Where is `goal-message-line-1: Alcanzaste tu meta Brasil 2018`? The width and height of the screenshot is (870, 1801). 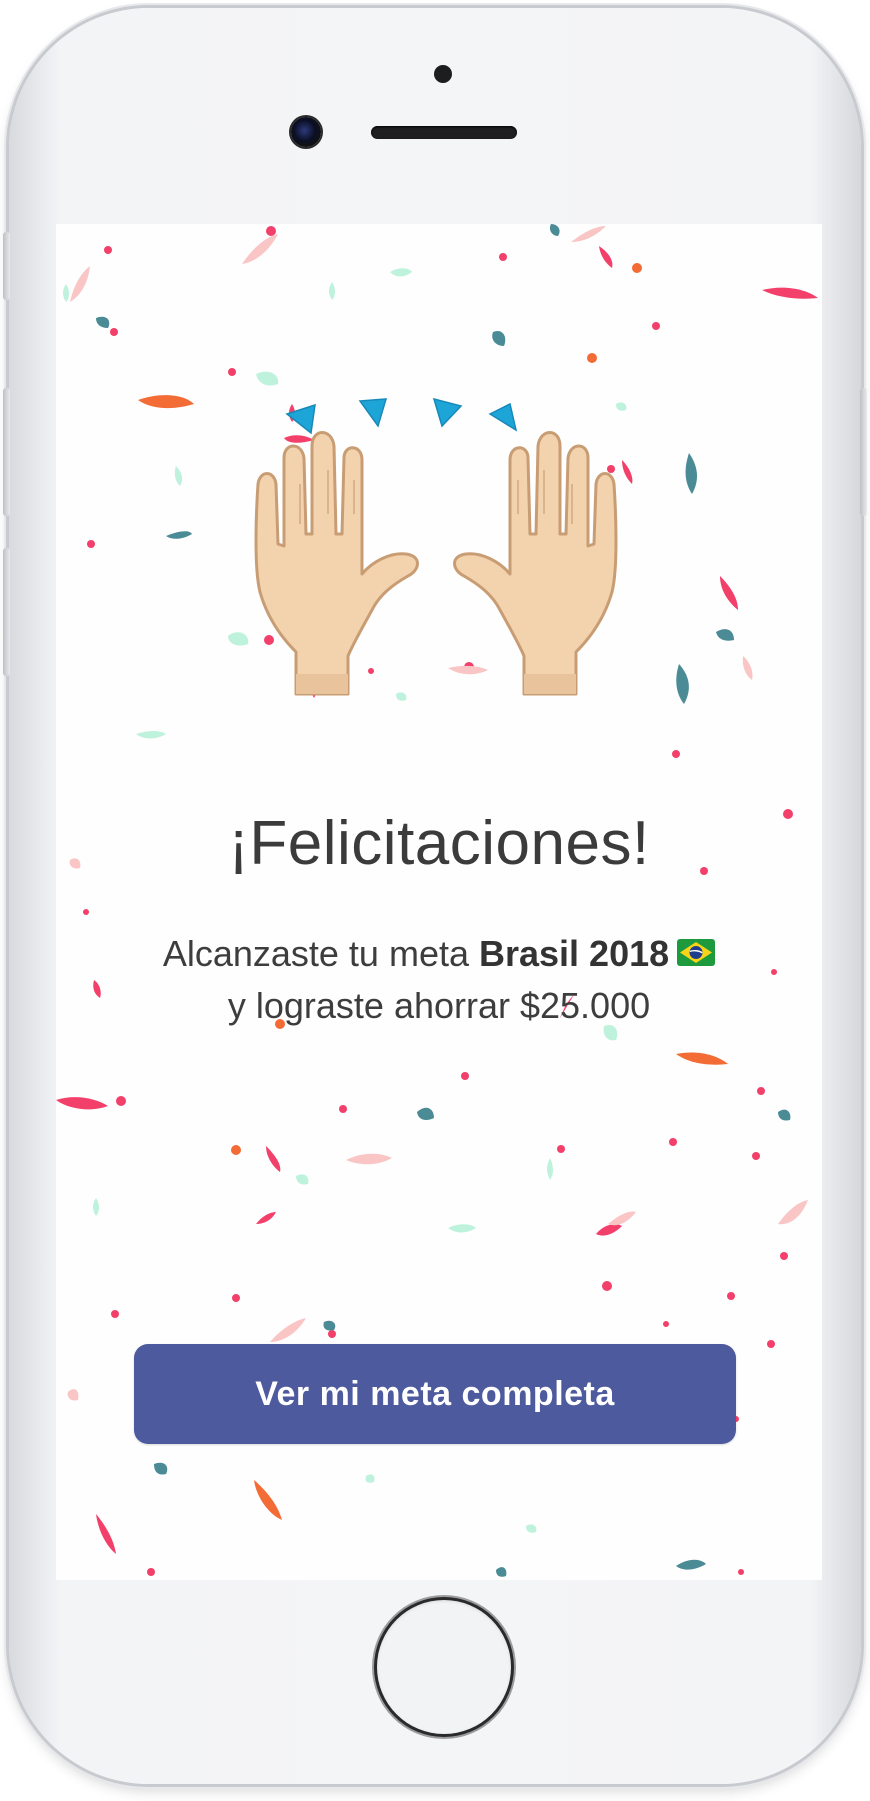
goal-message-line-1: Alcanzaste tu meta Brasil 2018 is located at coordinates (439, 954).